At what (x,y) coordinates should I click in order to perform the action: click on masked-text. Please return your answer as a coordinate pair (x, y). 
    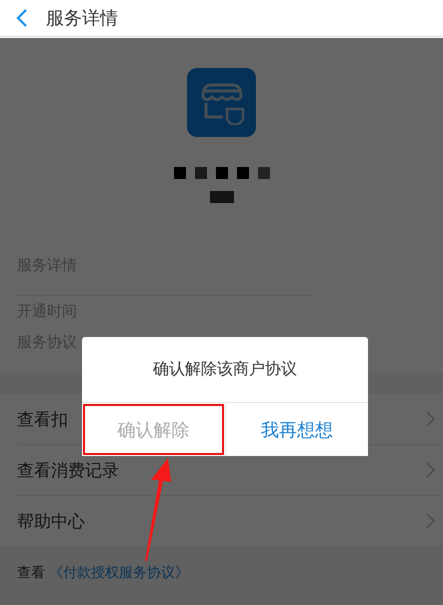
    Looking at the image, I should click on (222, 197).